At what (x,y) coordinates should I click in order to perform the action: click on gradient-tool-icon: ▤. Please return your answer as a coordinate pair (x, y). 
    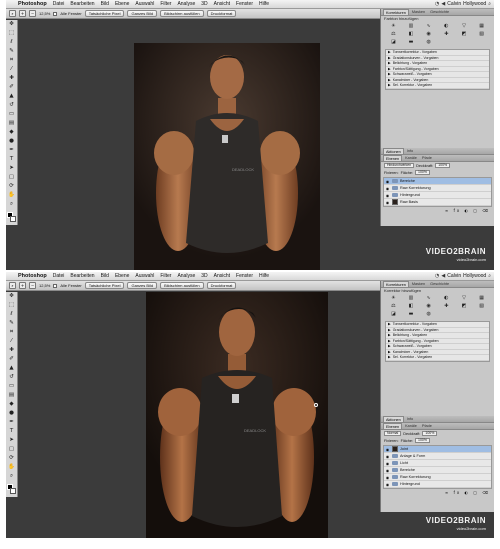
    Looking at the image, I should click on (12, 123).